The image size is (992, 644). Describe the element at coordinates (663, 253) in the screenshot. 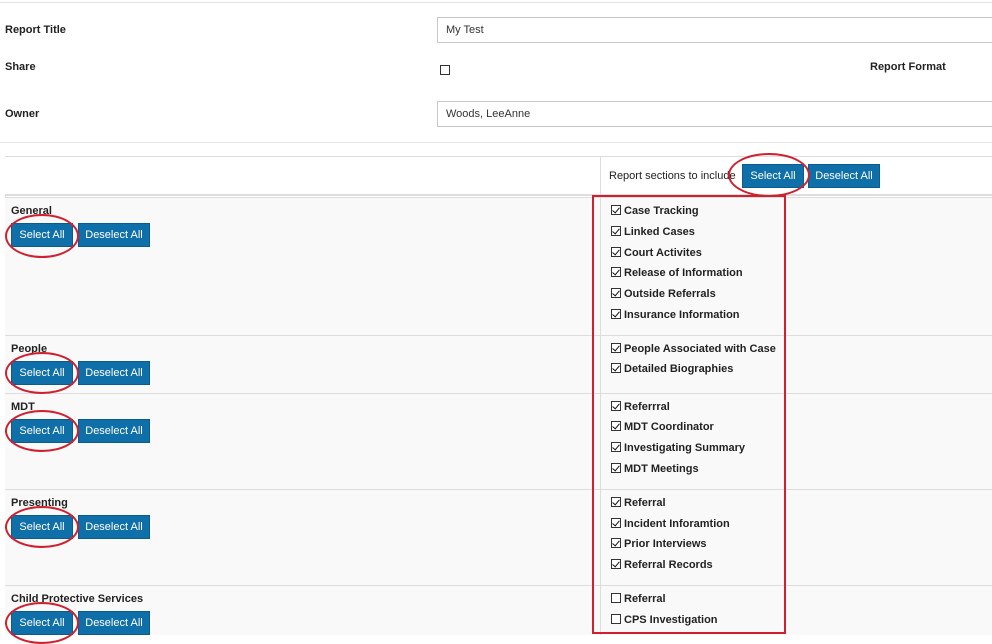

I see `item-label: Court Activites` at that location.